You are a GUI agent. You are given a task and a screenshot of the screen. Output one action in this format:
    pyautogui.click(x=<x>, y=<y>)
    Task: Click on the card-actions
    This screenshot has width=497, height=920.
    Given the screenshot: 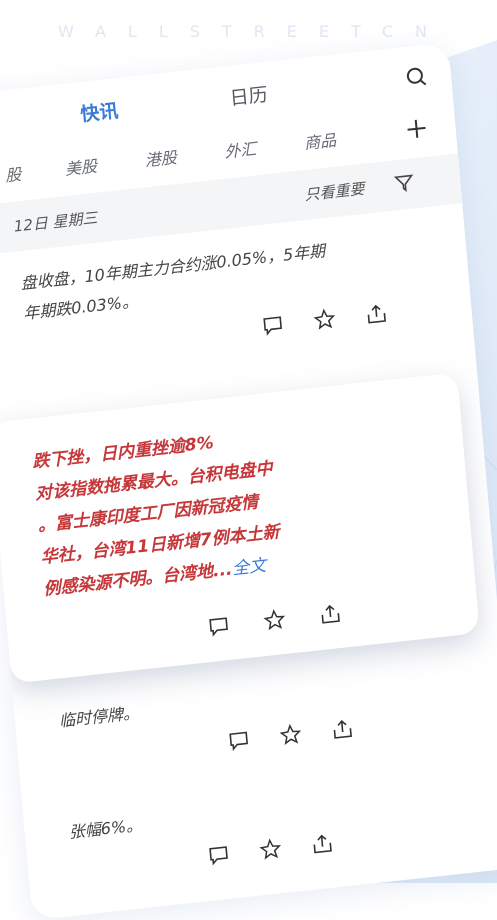 What is the action you would take?
    pyautogui.click(x=278, y=621)
    